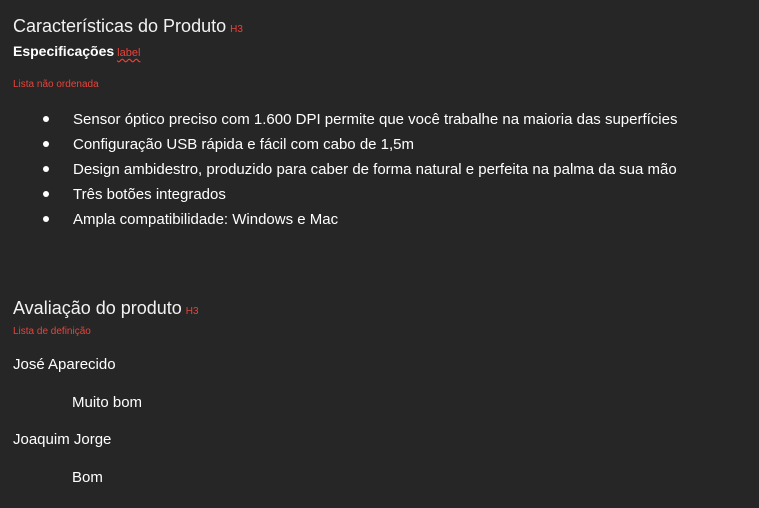  Describe the element at coordinates (87, 477) in the screenshot. I see `review-rating: Bom` at that location.